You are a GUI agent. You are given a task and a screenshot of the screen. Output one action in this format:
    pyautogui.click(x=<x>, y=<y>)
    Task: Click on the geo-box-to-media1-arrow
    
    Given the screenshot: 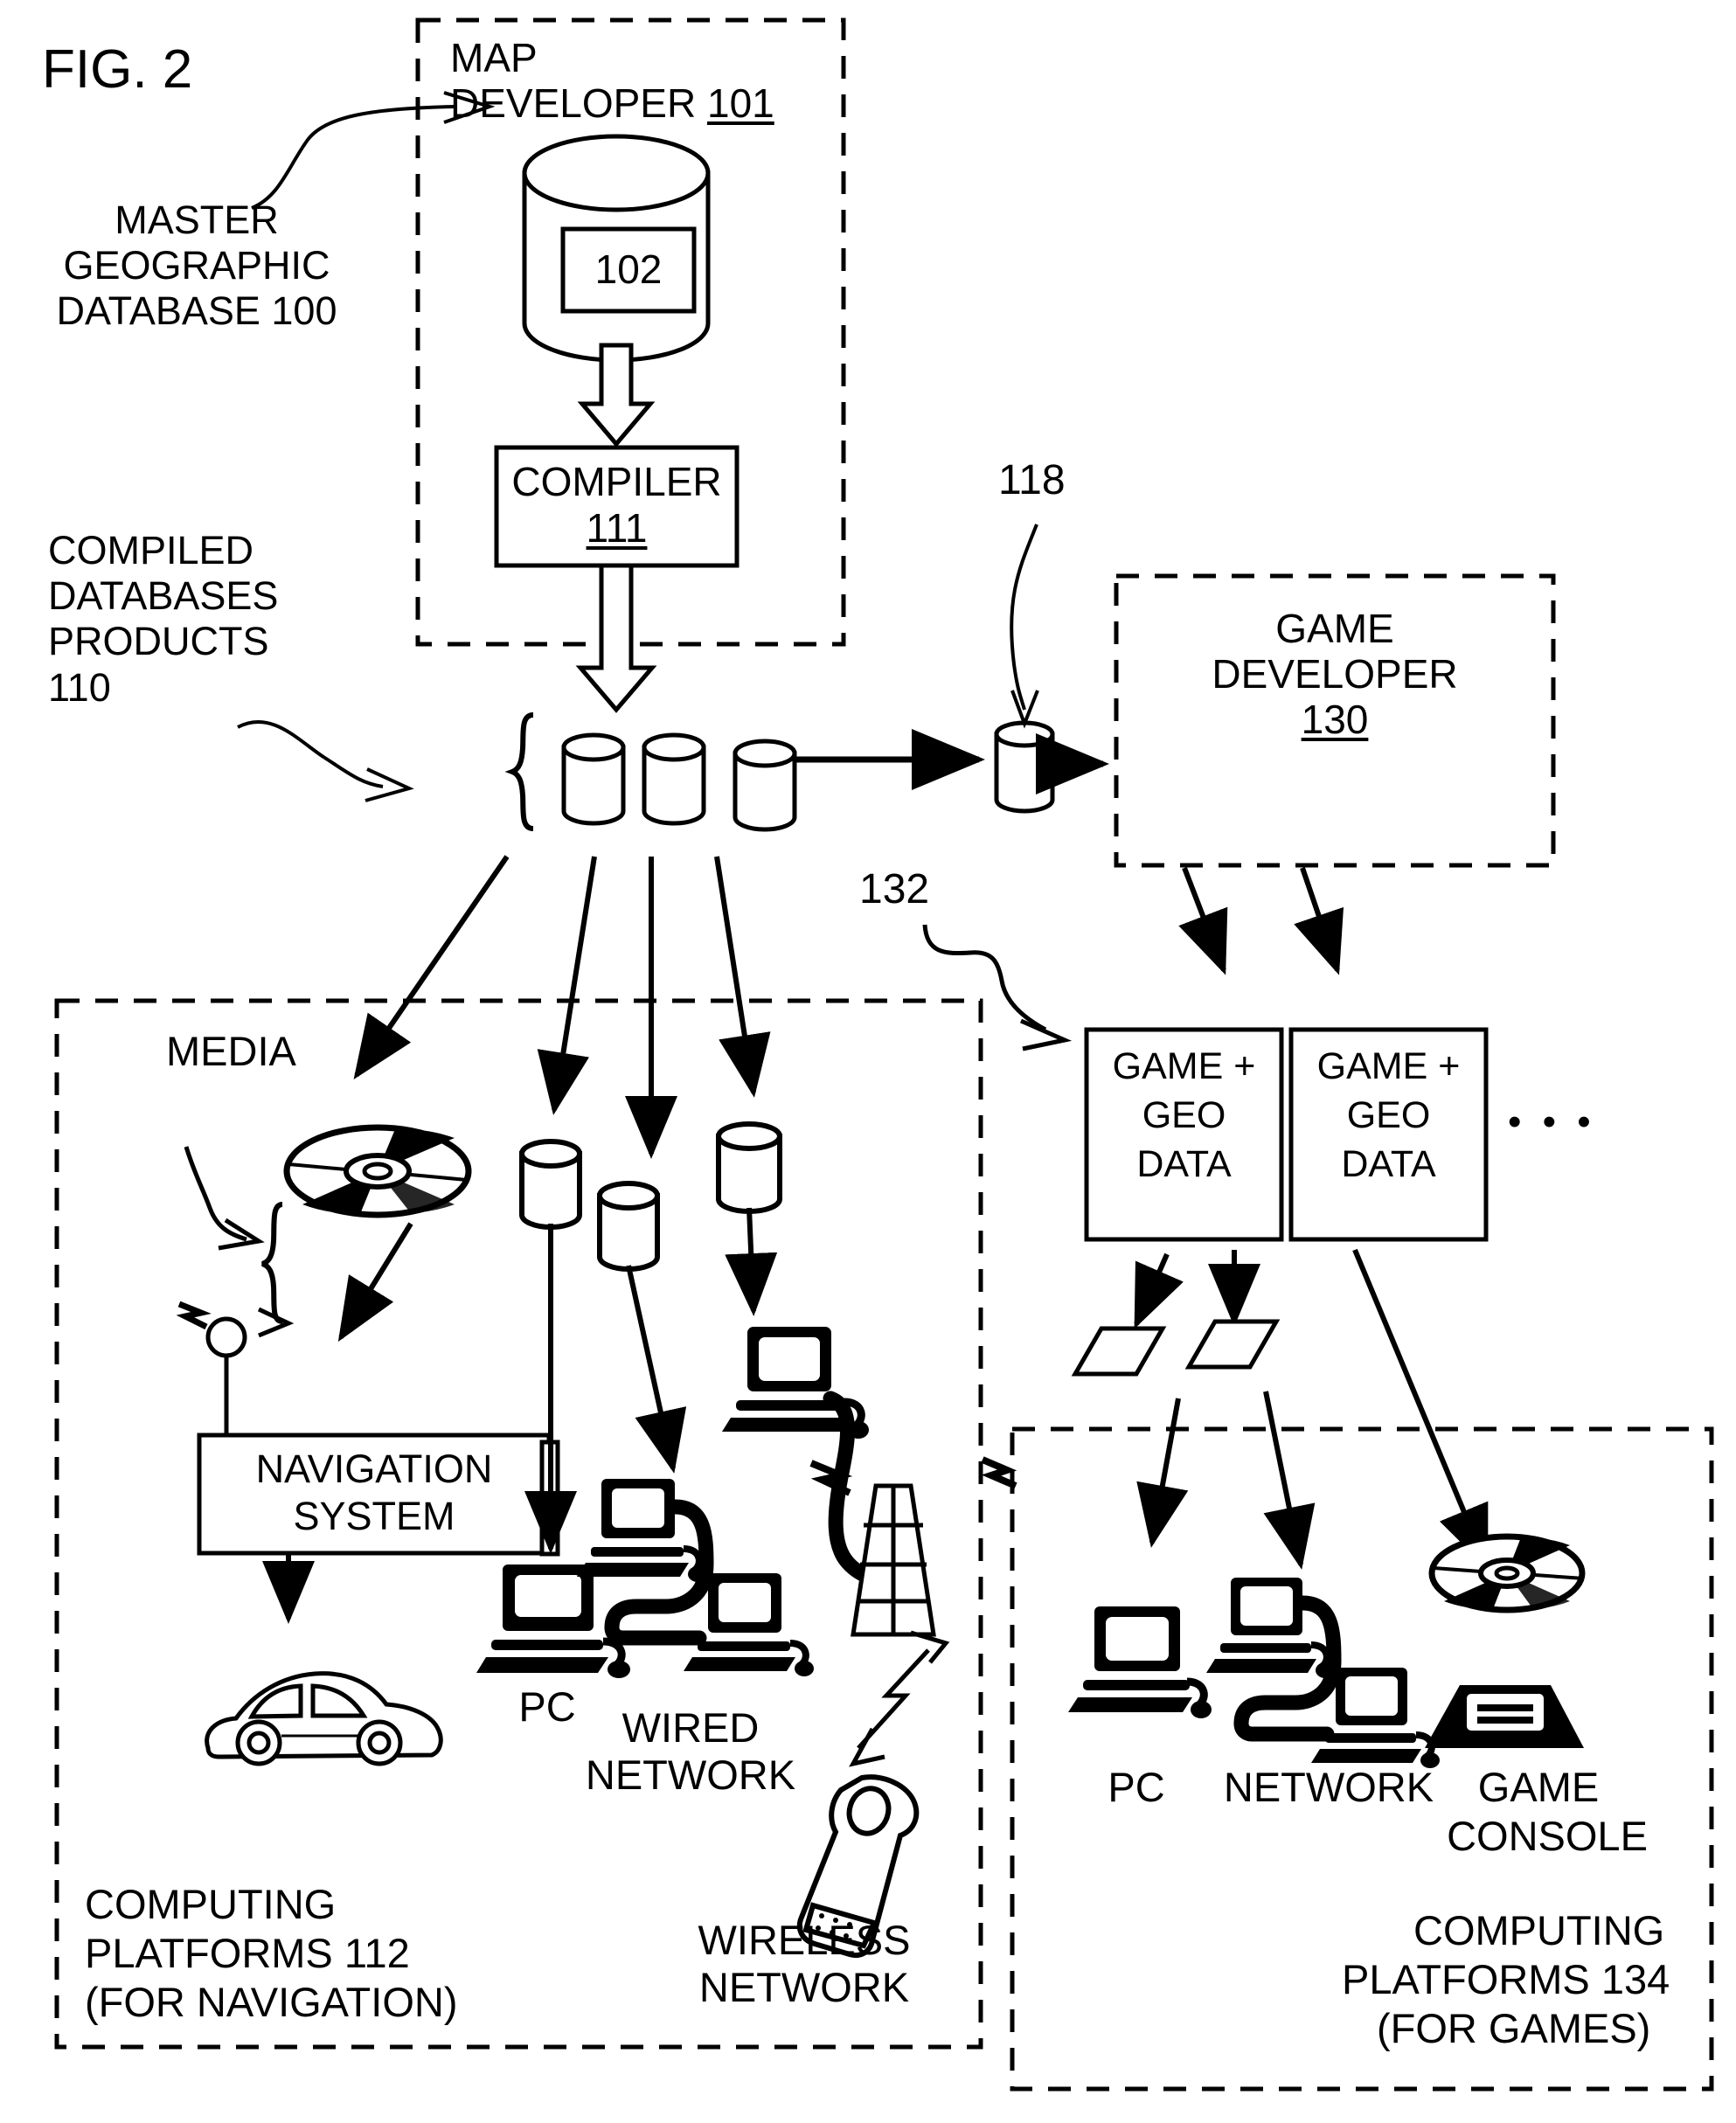 What is the action you would take?
    pyautogui.click(x=1159, y=1290)
    